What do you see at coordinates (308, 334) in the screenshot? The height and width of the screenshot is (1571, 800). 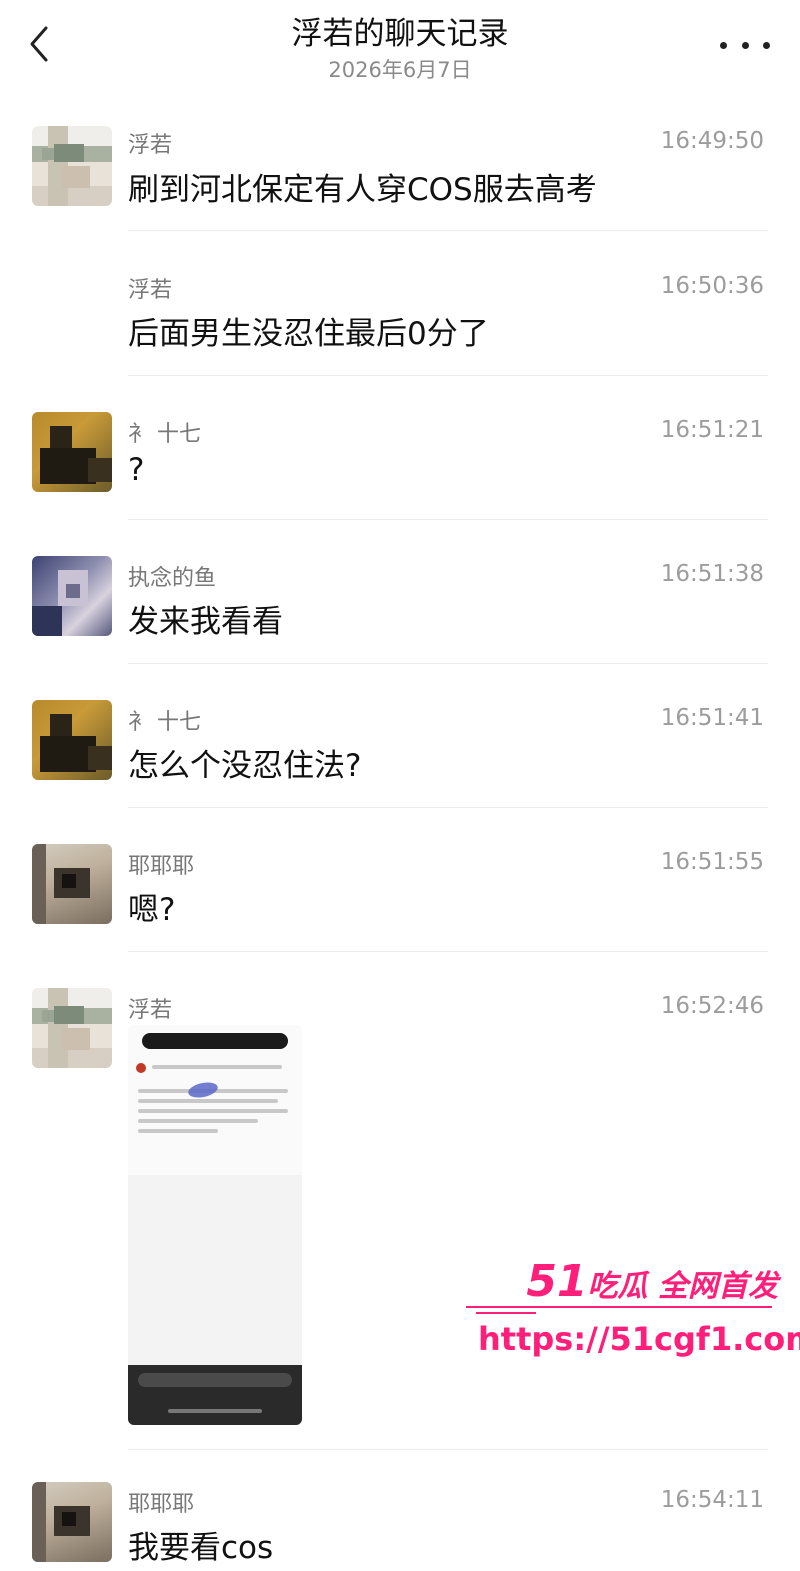 I see `message-text: 后面男生没忍住最后0分了` at bounding box center [308, 334].